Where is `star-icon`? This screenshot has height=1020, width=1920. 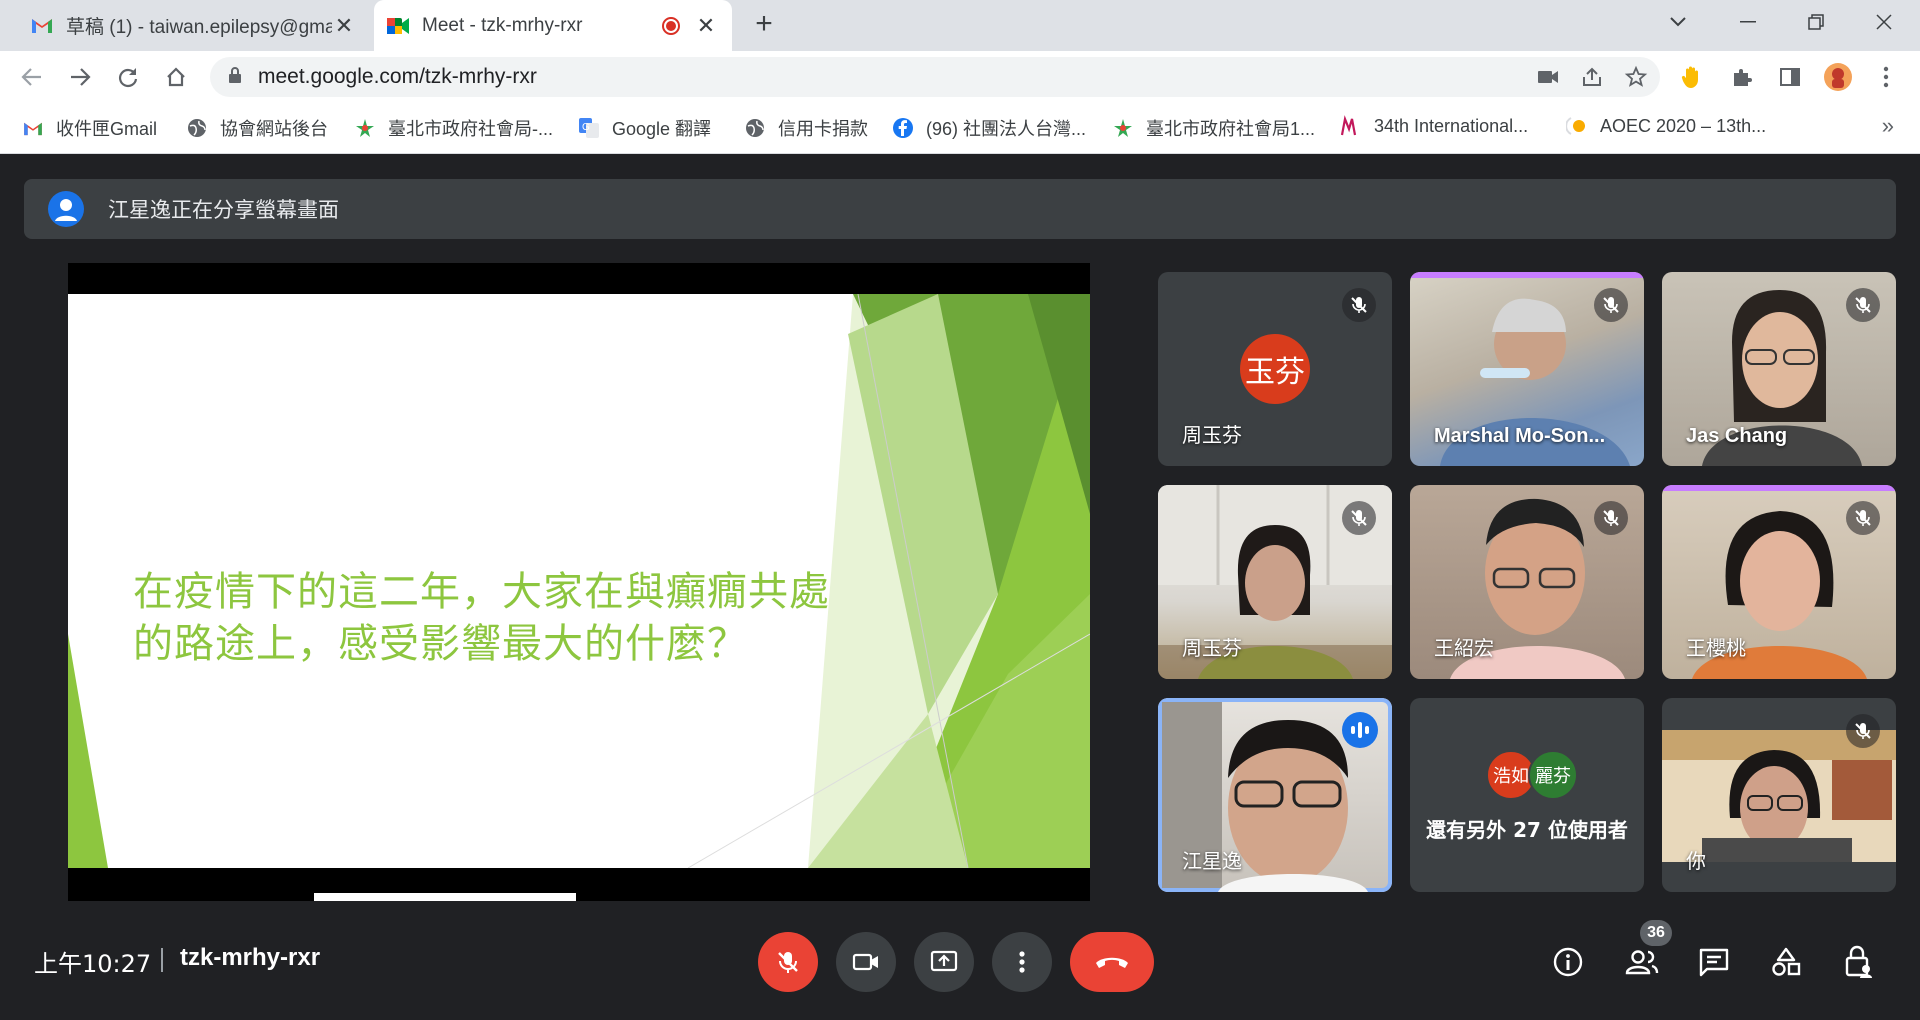
star-icon is located at coordinates (1636, 79).